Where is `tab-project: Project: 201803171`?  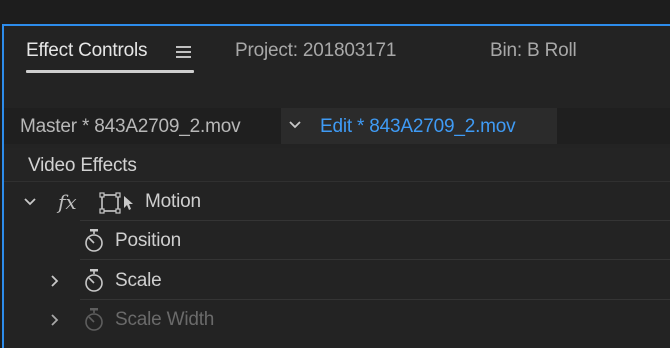
tab-project: Project: 201803171 is located at coordinates (315, 51).